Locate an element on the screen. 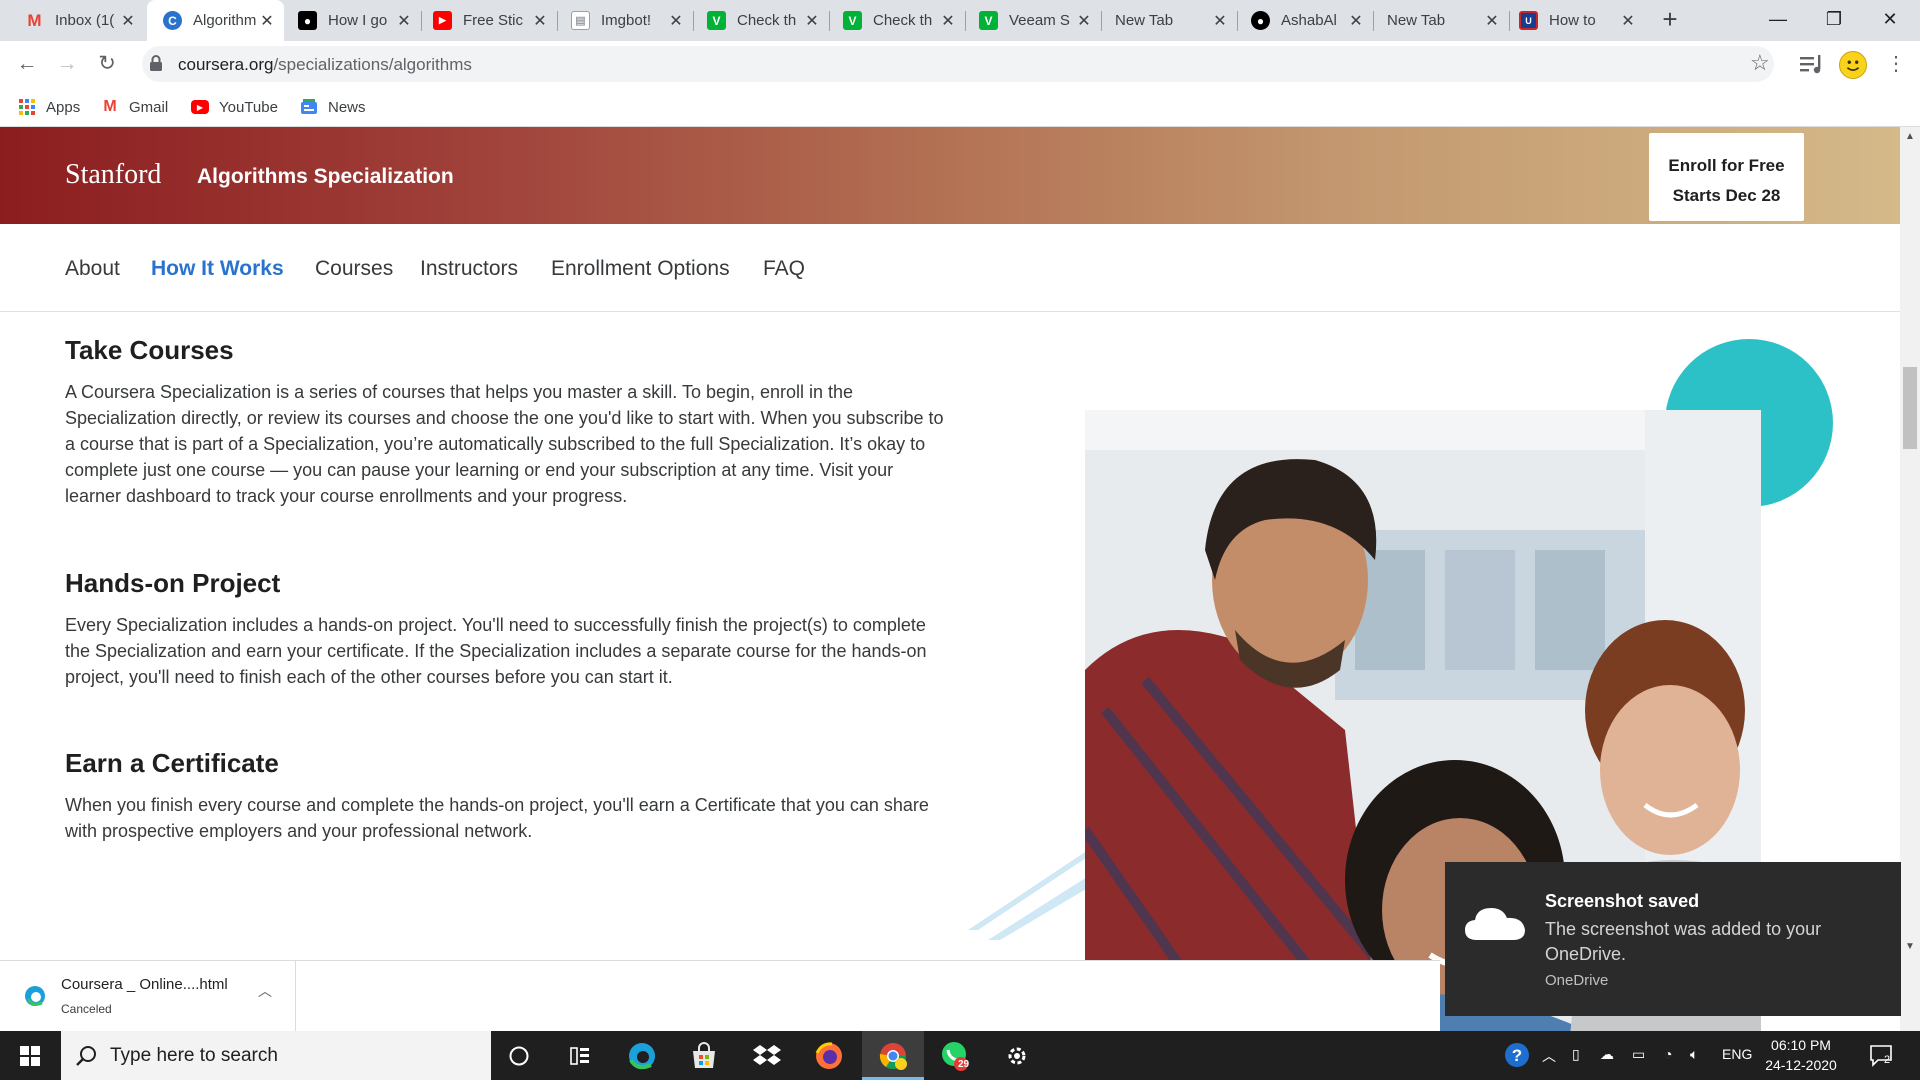 The height and width of the screenshot is (1080, 1920). start-date-label: Starts Dec 28 is located at coordinates (1726, 195).